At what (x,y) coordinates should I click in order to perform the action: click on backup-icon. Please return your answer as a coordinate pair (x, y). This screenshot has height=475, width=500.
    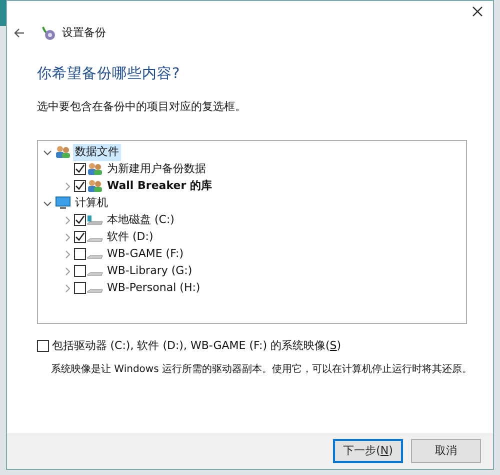
    Looking at the image, I should click on (48, 33).